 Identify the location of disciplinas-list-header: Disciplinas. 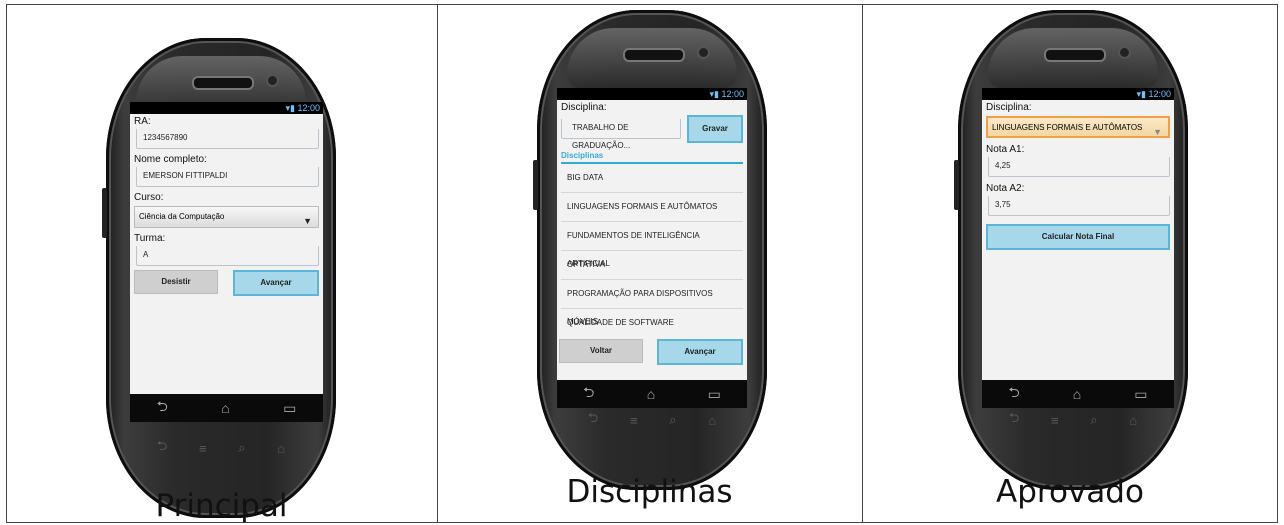
(652, 157).